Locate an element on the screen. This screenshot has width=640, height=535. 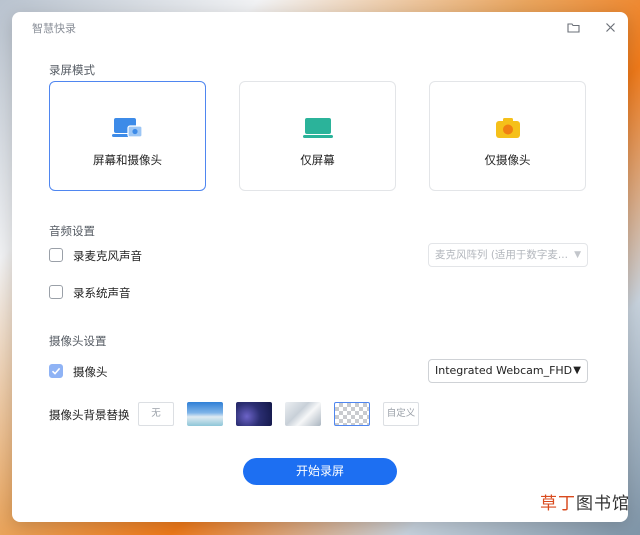
folder-icon is located at coordinates (573, 27).